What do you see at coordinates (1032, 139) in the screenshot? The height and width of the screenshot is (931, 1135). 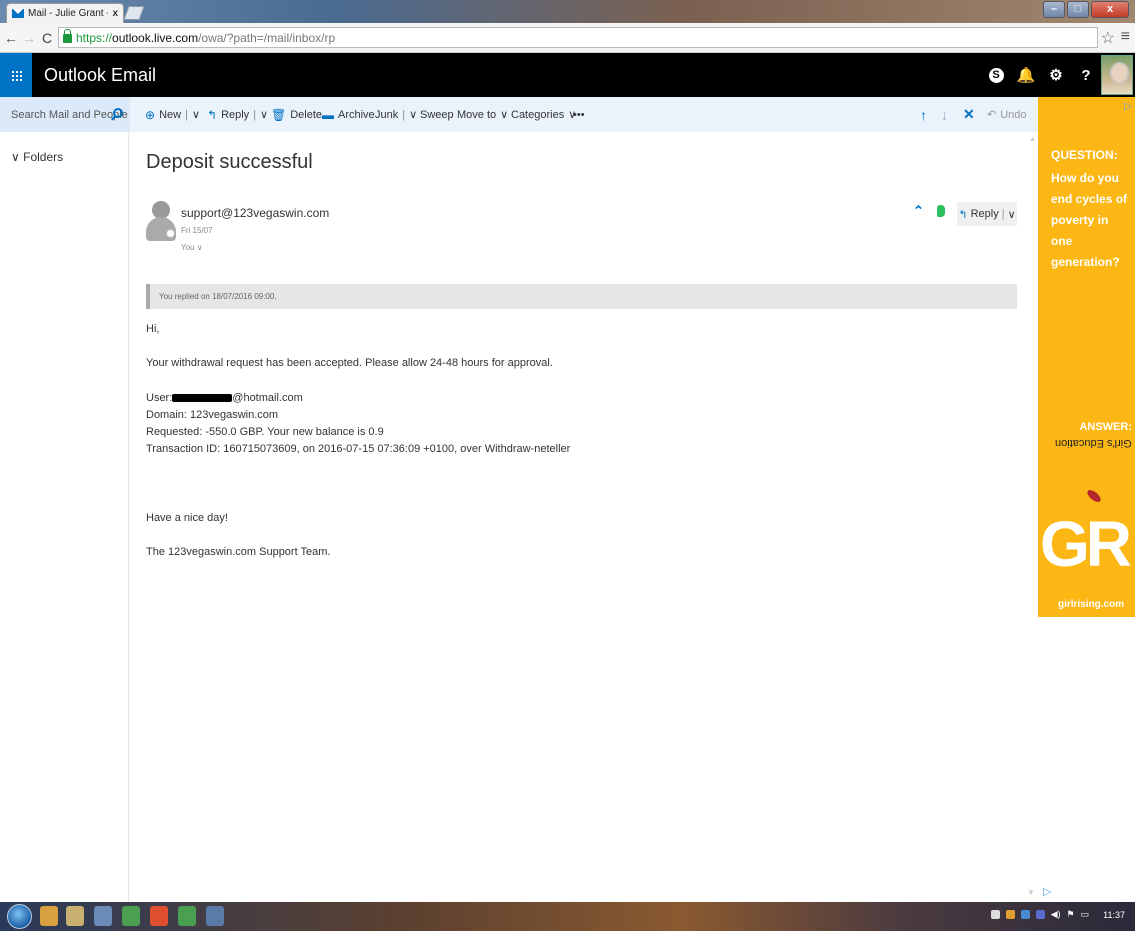 I see `scroll-up-icon: ▲` at bounding box center [1032, 139].